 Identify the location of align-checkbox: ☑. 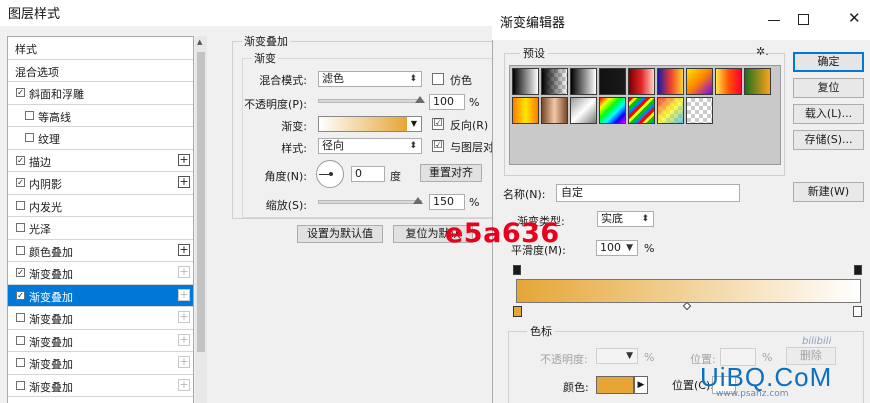
(438, 146).